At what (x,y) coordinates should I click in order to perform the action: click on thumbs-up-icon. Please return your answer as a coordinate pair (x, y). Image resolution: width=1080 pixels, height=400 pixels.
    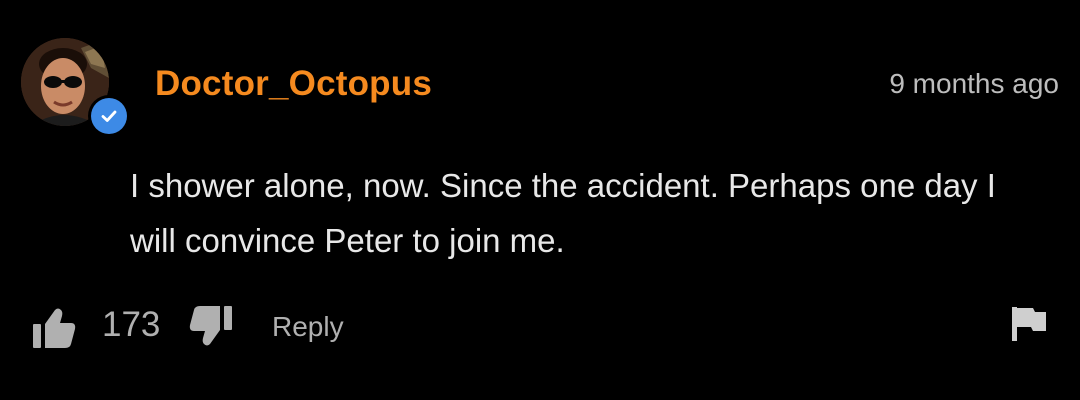
    Looking at the image, I should click on (54, 328).